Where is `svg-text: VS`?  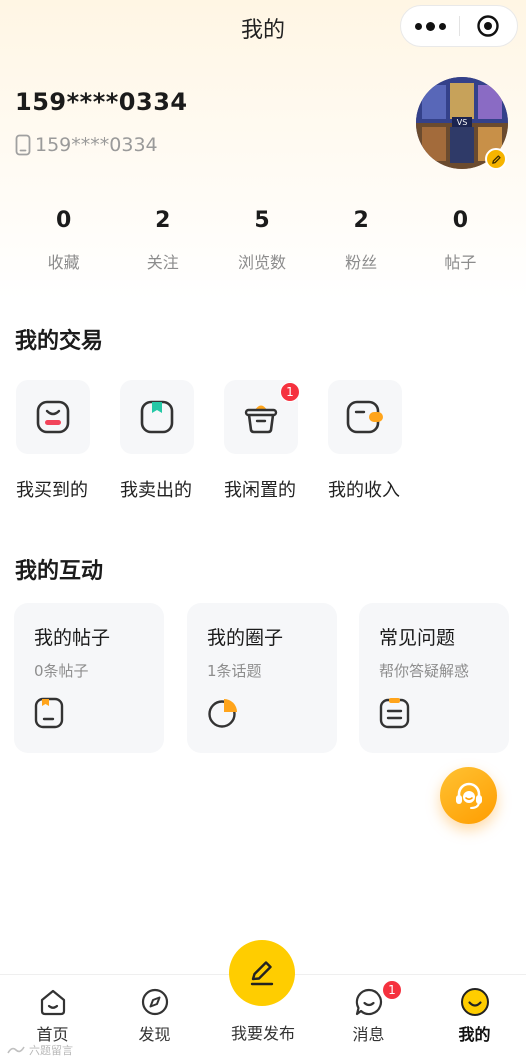 svg-text: VS is located at coordinates (462, 122).